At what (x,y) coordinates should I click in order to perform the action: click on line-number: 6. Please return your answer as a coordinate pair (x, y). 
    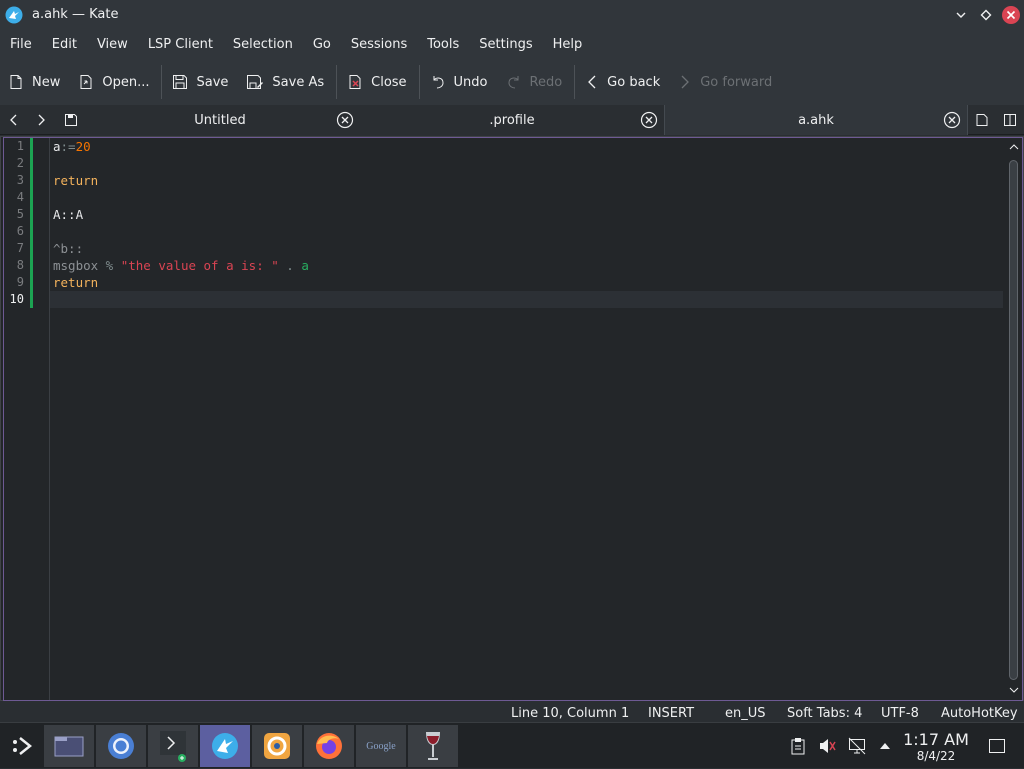
    Looking at the image, I should click on (20, 231).